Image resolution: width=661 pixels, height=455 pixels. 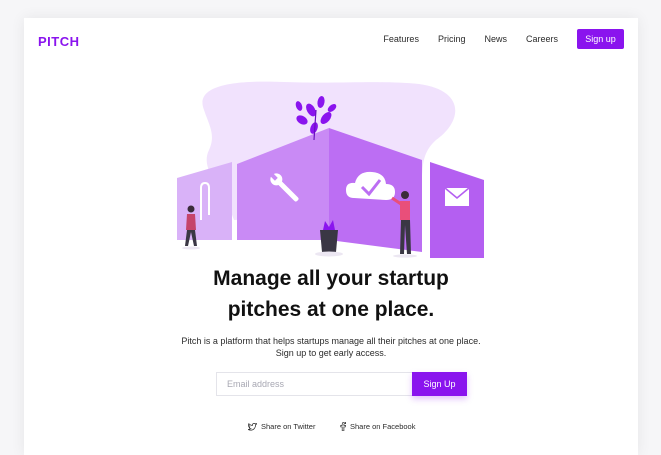 I want to click on nav-pricing: Pricing, so click(x=452, y=39).